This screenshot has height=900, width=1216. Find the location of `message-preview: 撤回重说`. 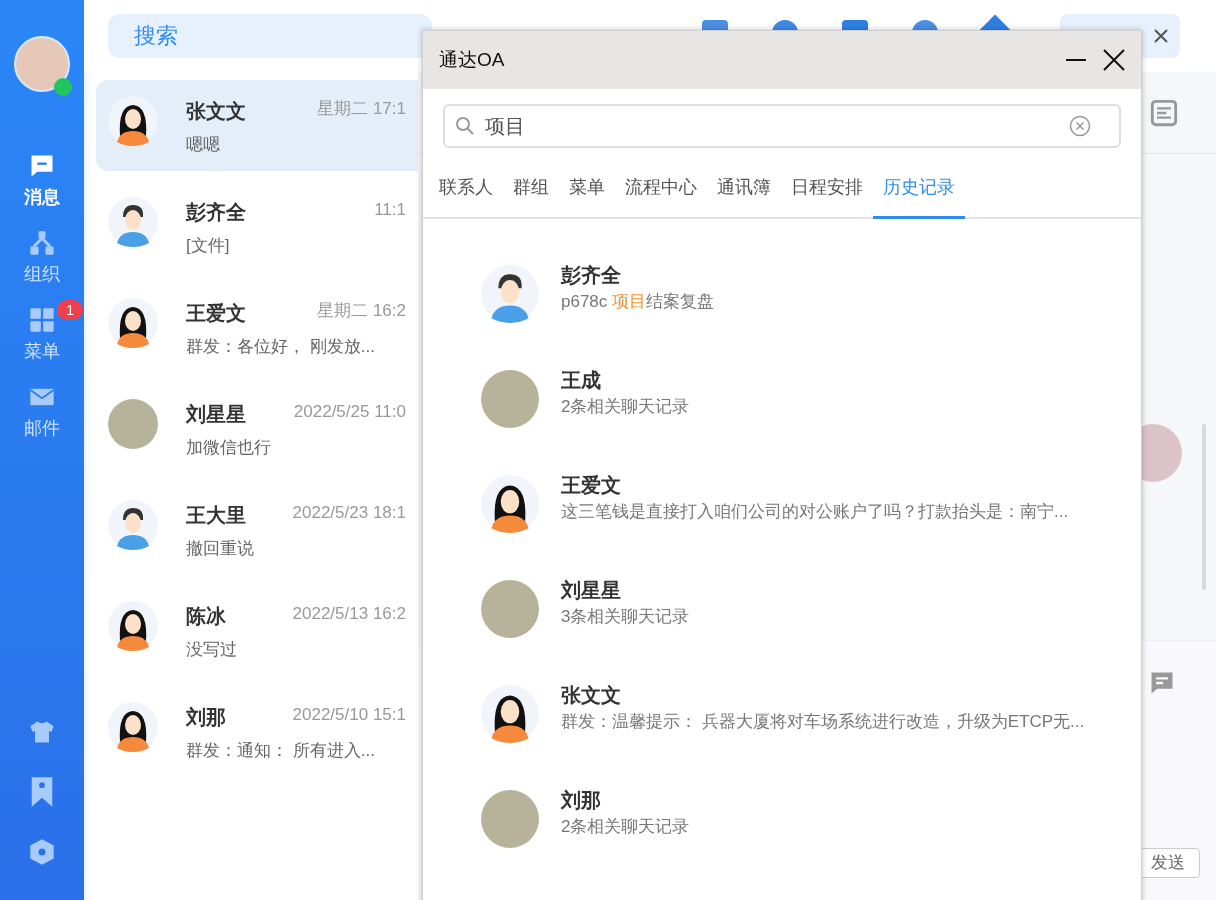

message-preview: 撤回重说 is located at coordinates (220, 549).